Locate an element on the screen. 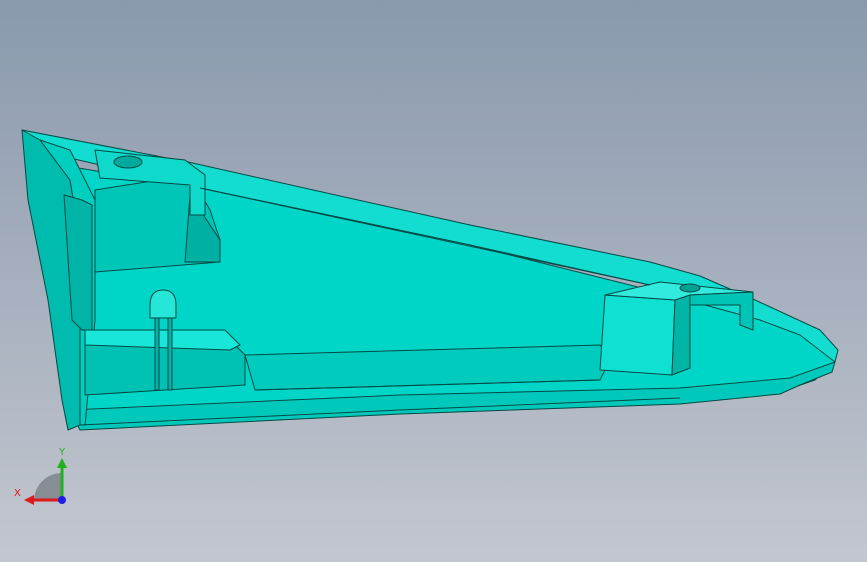  x-axis-arrow-icon is located at coordinates (29, 500).